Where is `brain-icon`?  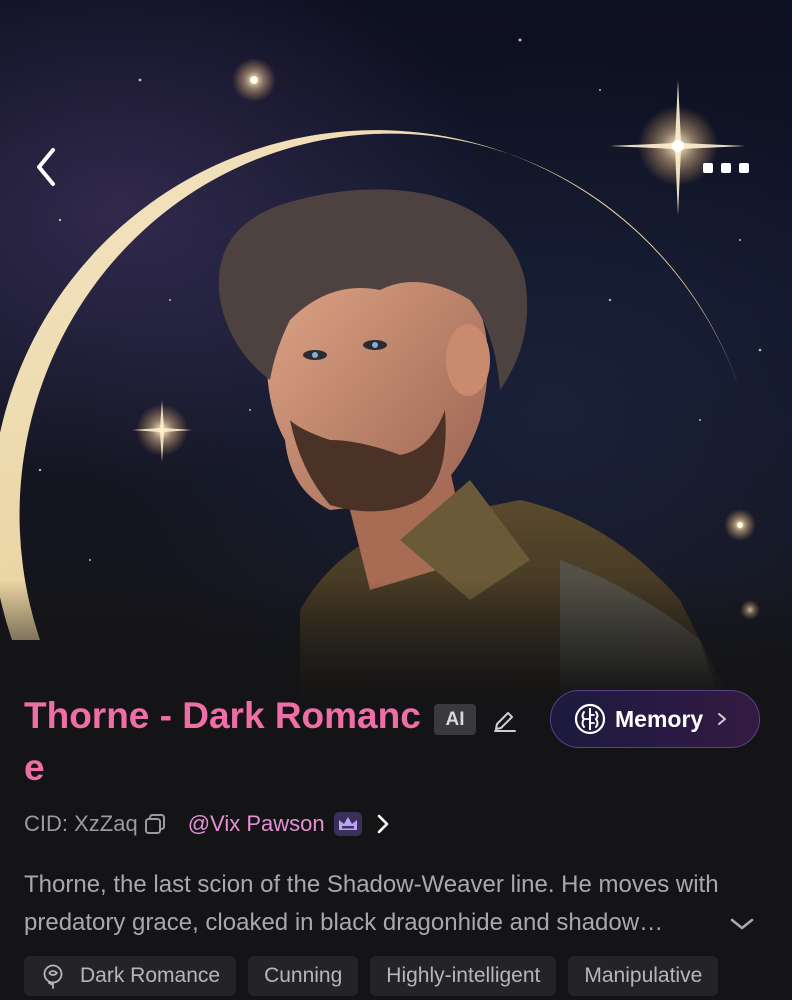 brain-icon is located at coordinates (590, 719).